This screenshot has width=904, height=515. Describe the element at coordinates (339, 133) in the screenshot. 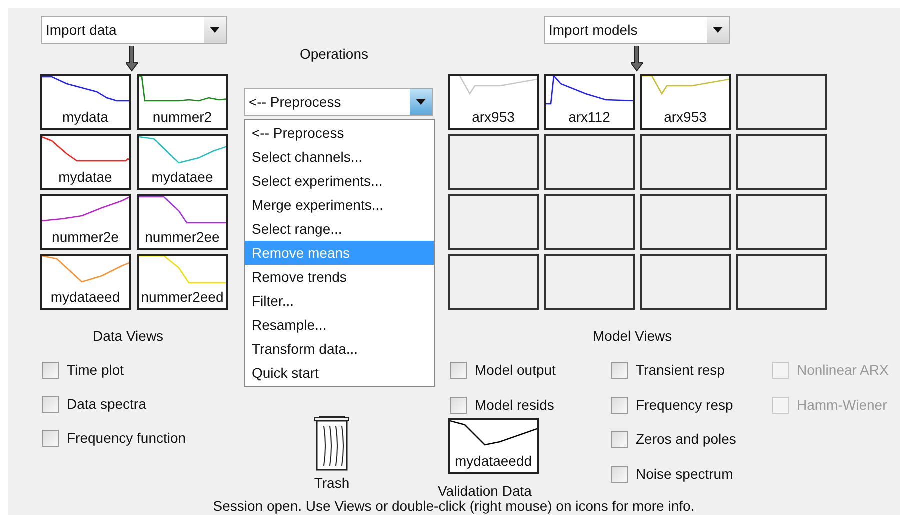

I see `menu-item: <-- Preprocess` at that location.